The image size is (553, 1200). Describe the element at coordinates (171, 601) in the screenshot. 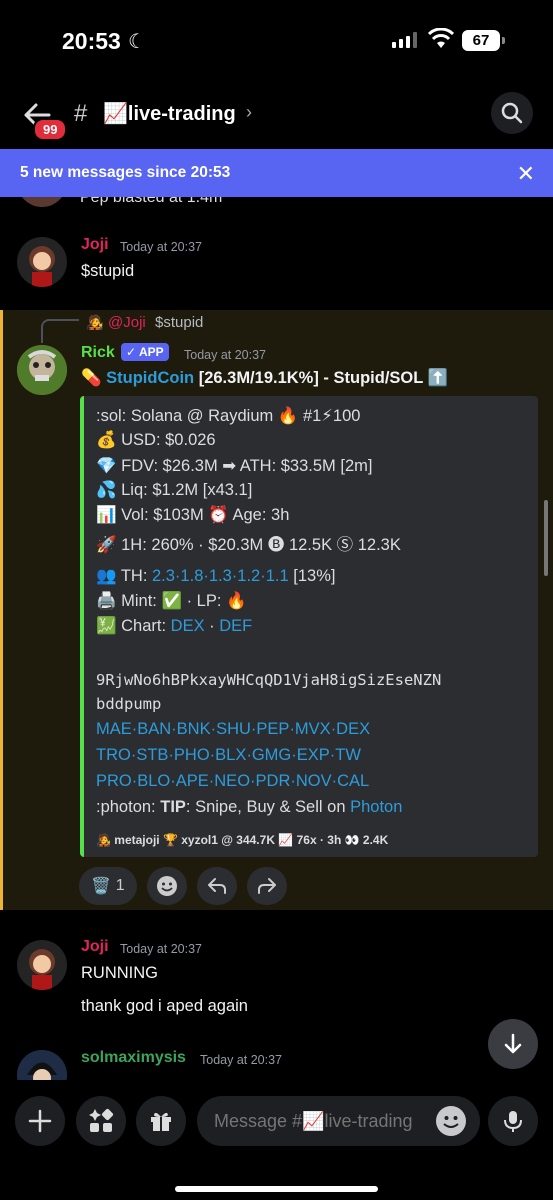

I see `embed-mint: 🖨️ Mint: ✅ · LP: 🔥` at that location.